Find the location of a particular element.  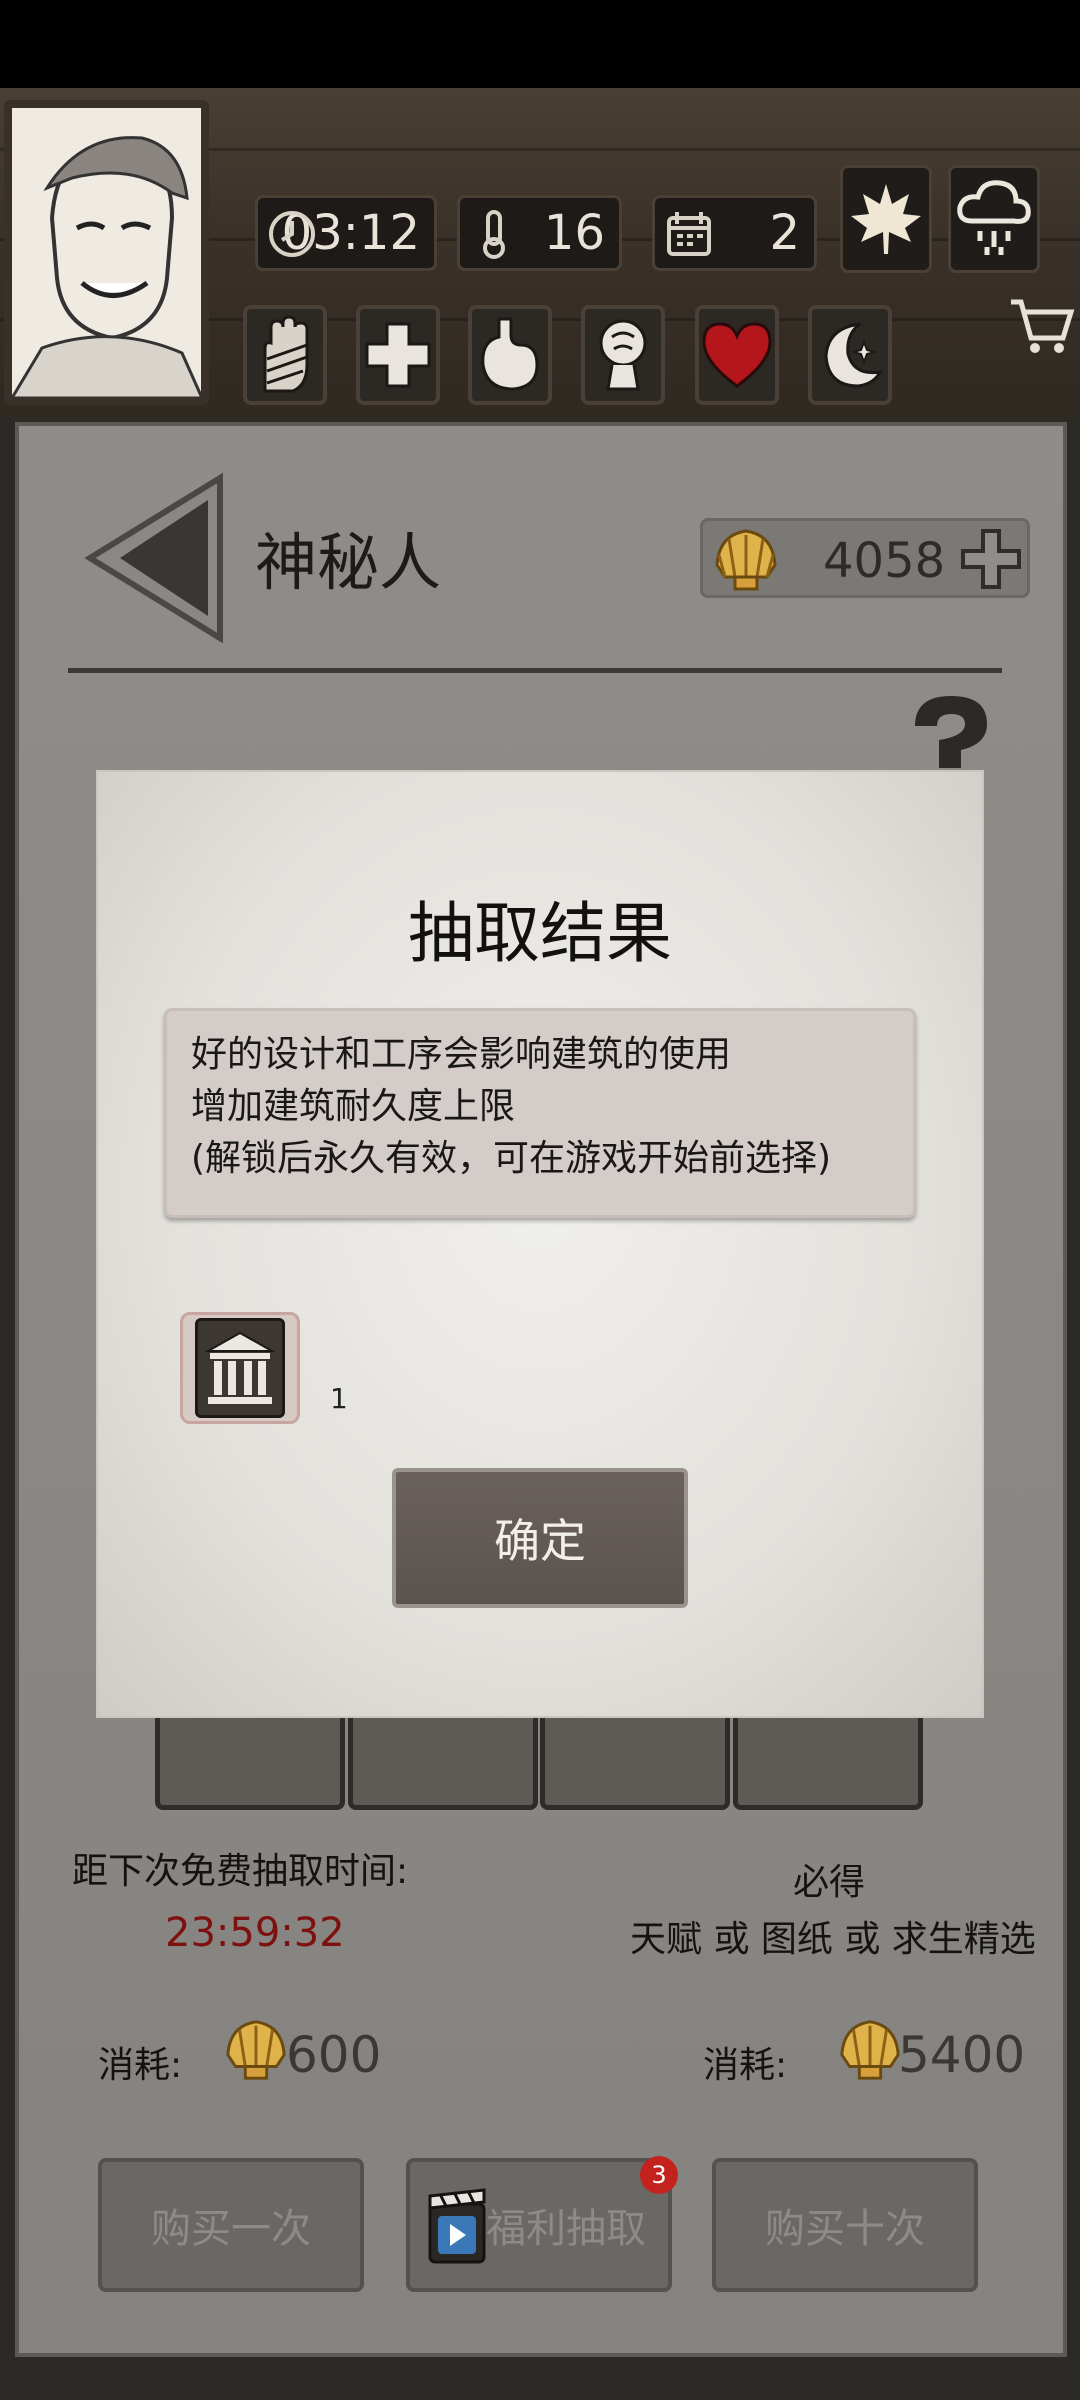

guarantee-label: 必得 is located at coordinates (829, 1882).